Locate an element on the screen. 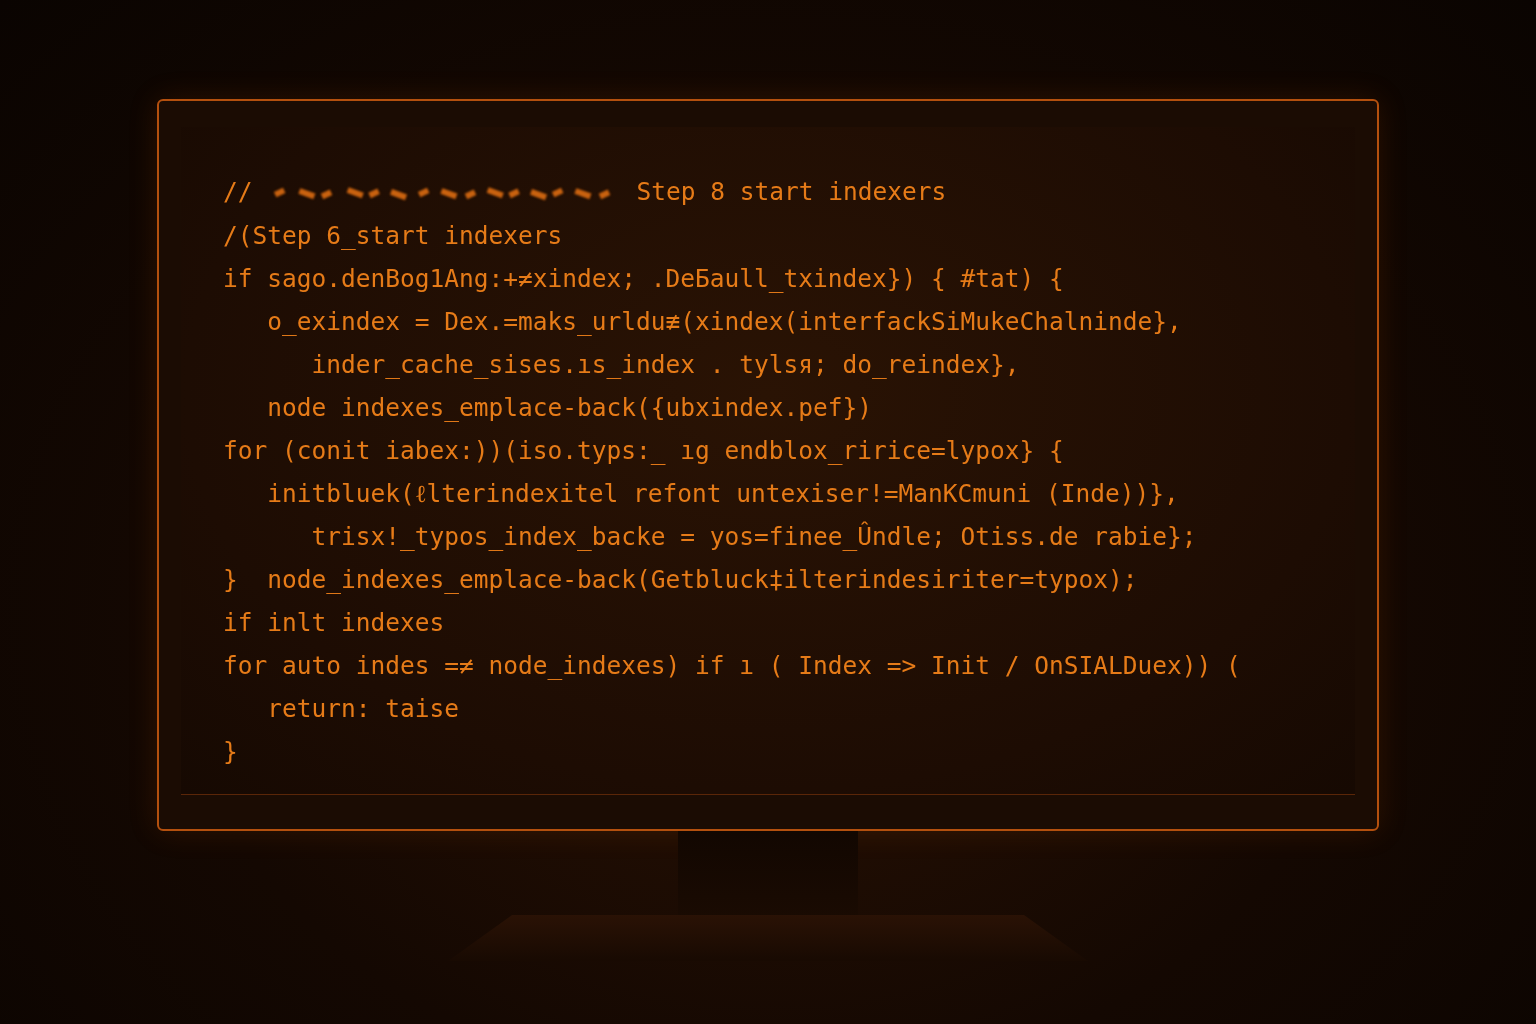 The height and width of the screenshot is (1024, 1536). code-line: return: taise is located at coordinates (362, 709).